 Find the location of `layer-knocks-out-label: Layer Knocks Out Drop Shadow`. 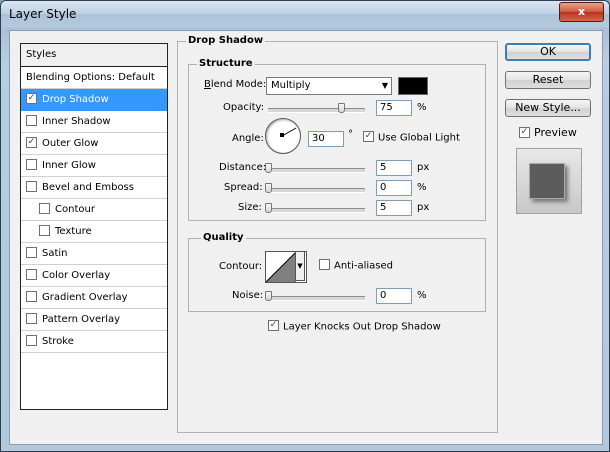

layer-knocks-out-label: Layer Knocks Out Drop Shadow is located at coordinates (362, 327).